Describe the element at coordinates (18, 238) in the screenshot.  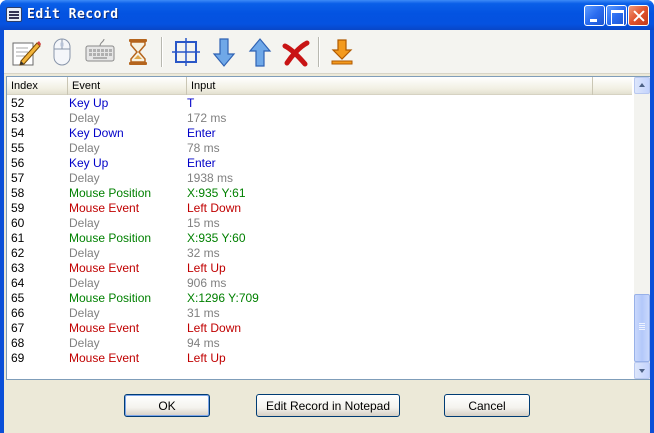
I see `row-index: 61` at that location.